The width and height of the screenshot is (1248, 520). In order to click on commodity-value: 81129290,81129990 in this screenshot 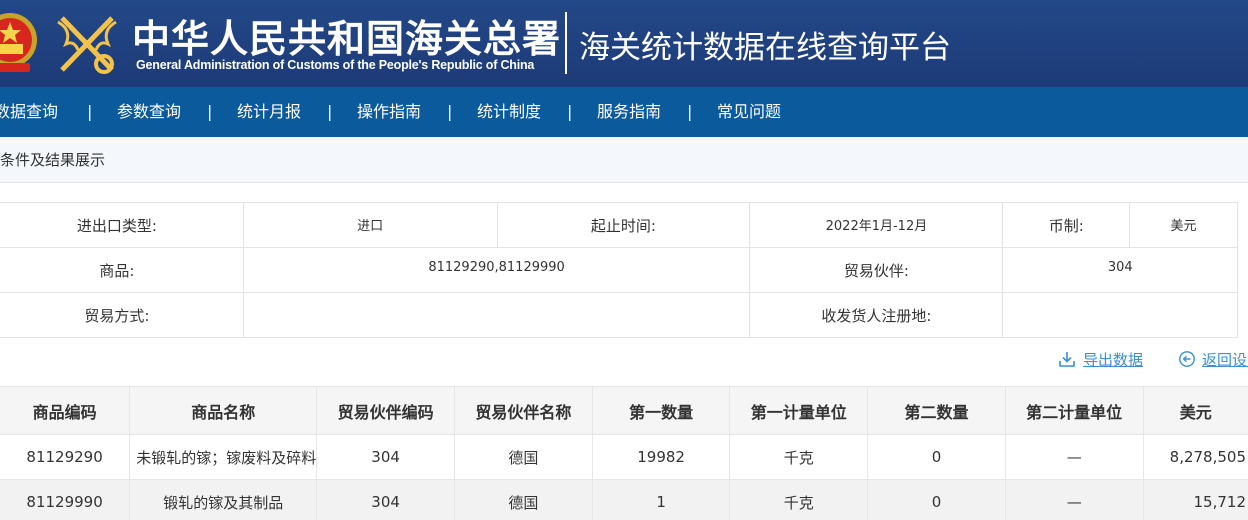, I will do `click(496, 270)`.